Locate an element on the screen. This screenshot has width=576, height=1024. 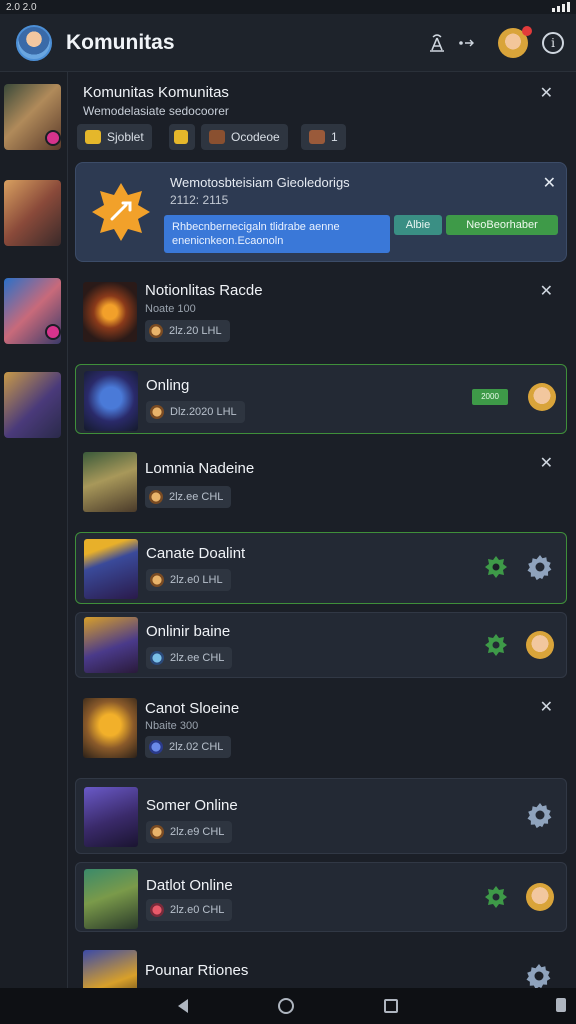
shield-icon is located at coordinates (181, 137).